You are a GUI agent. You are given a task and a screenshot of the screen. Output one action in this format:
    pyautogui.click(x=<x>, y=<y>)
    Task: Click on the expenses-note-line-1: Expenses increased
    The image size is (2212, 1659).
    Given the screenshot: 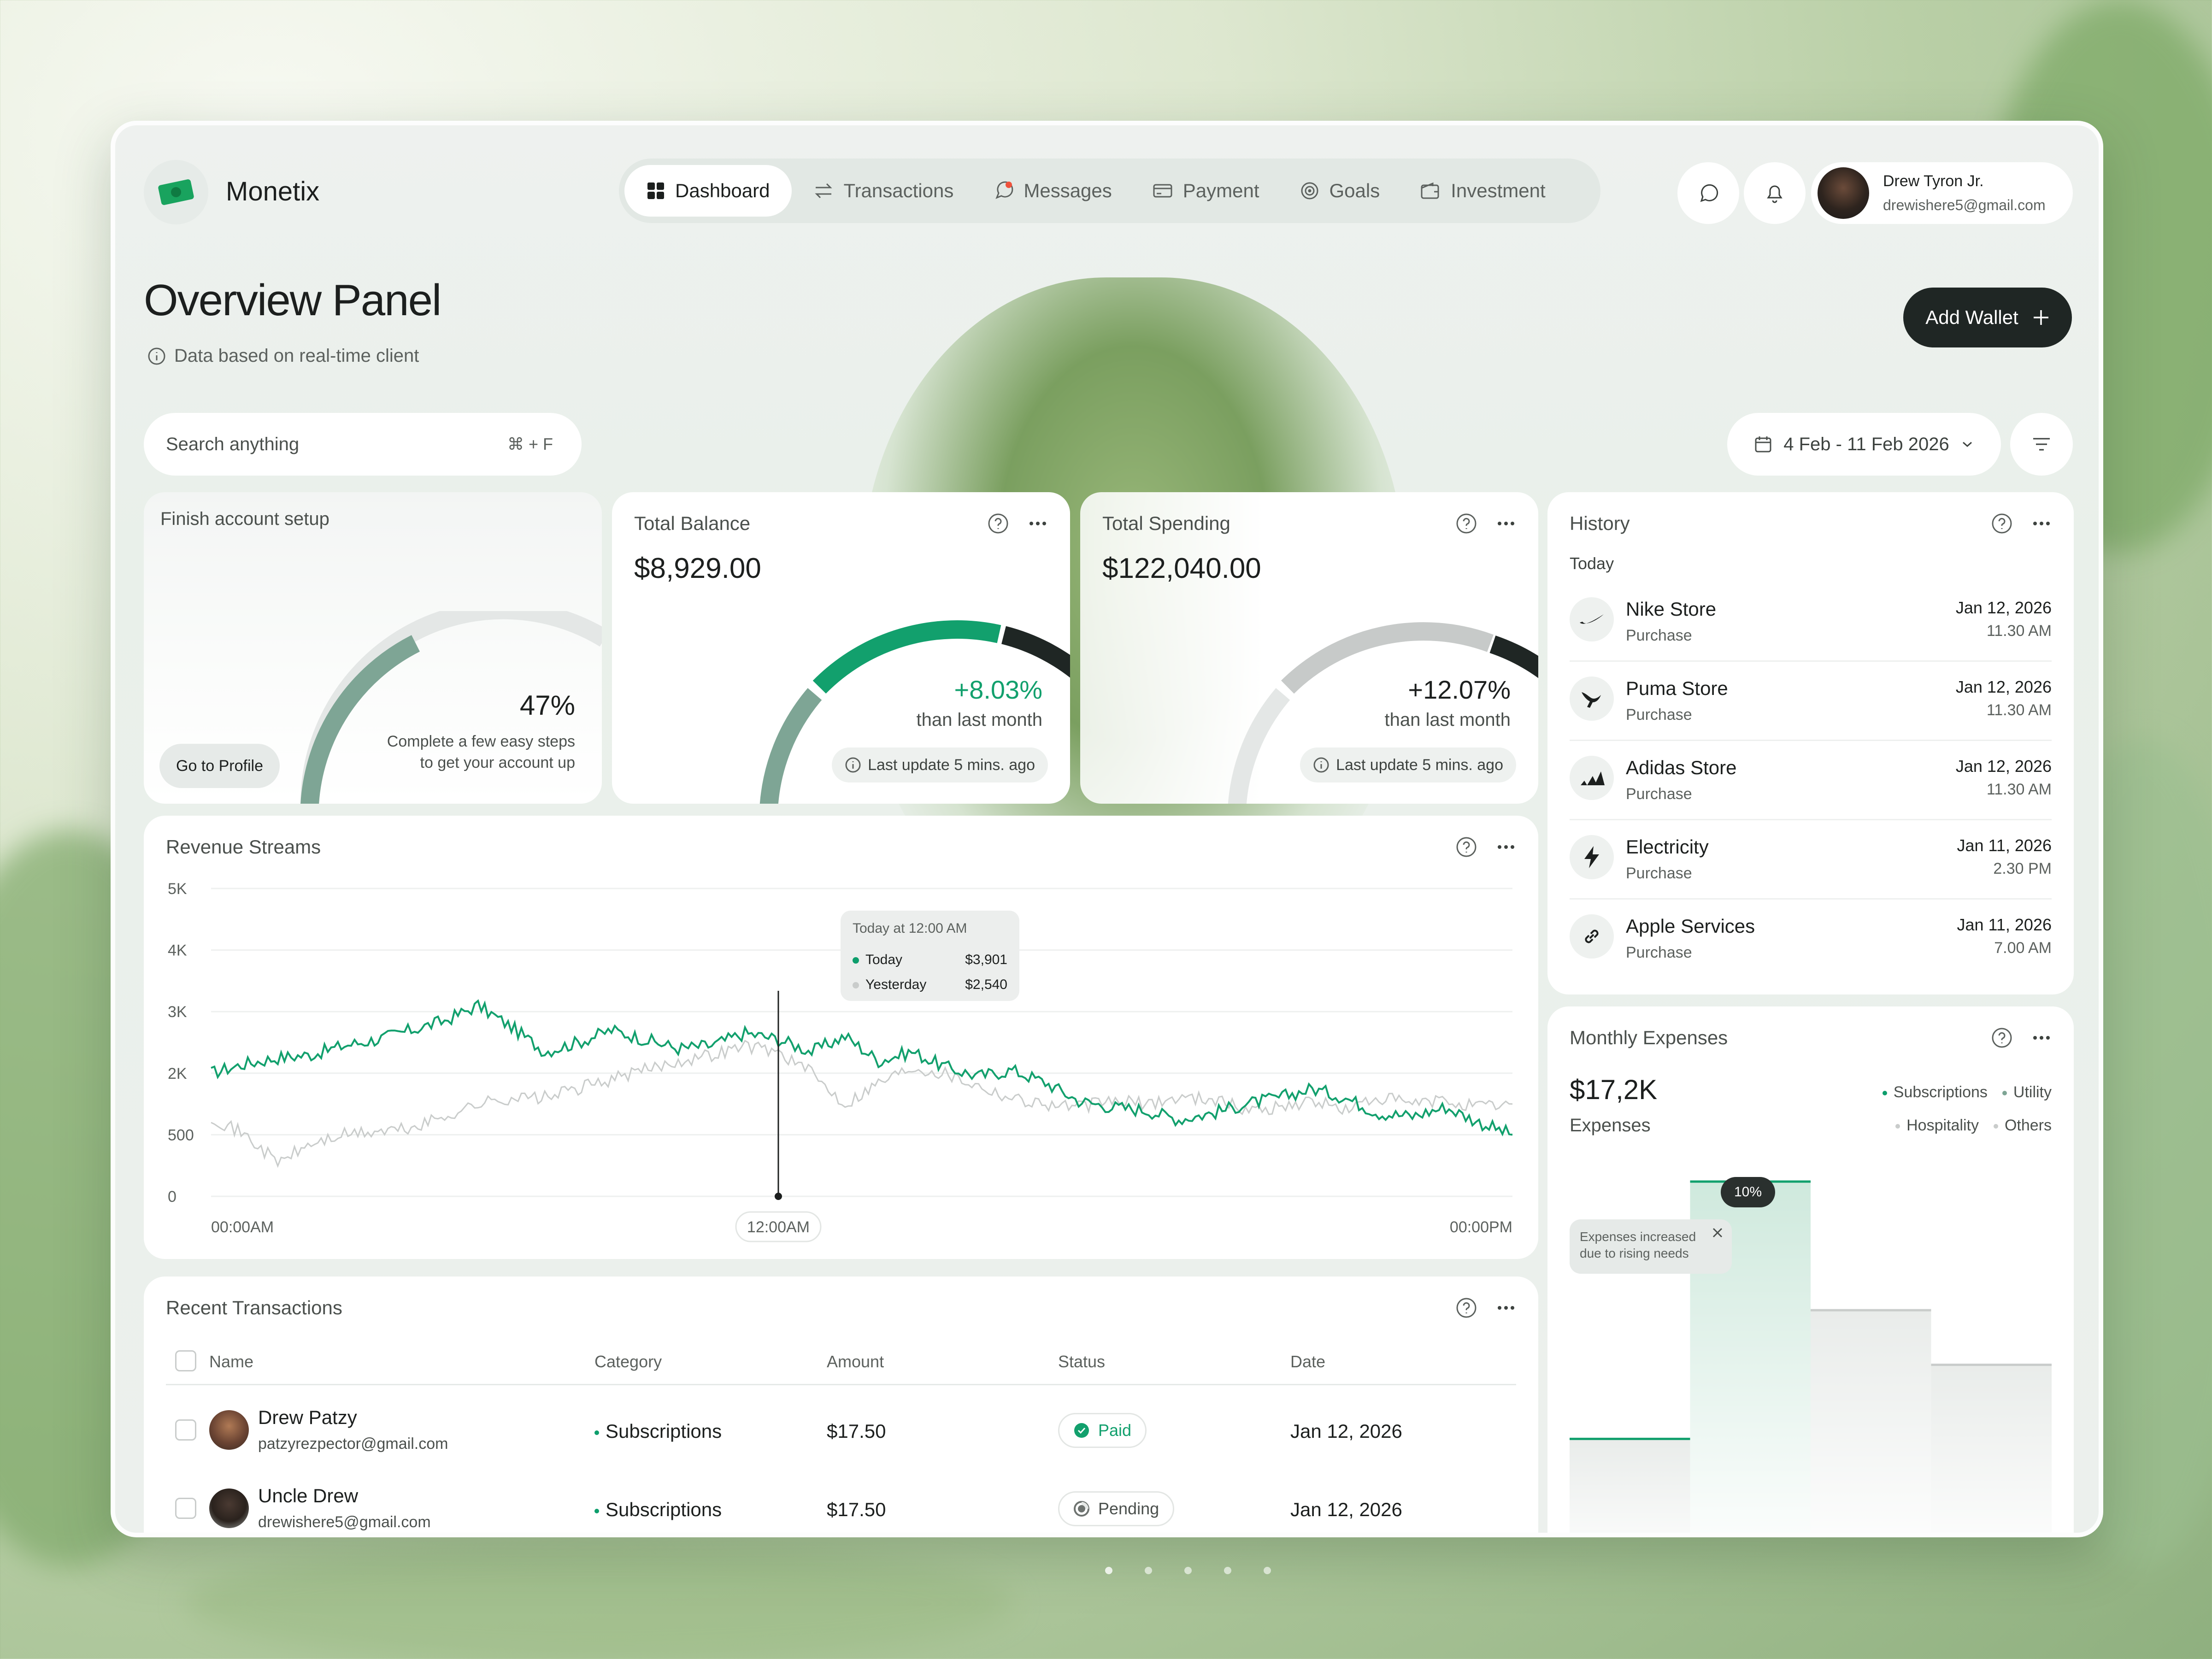 What is the action you would take?
    pyautogui.click(x=1638, y=1237)
    